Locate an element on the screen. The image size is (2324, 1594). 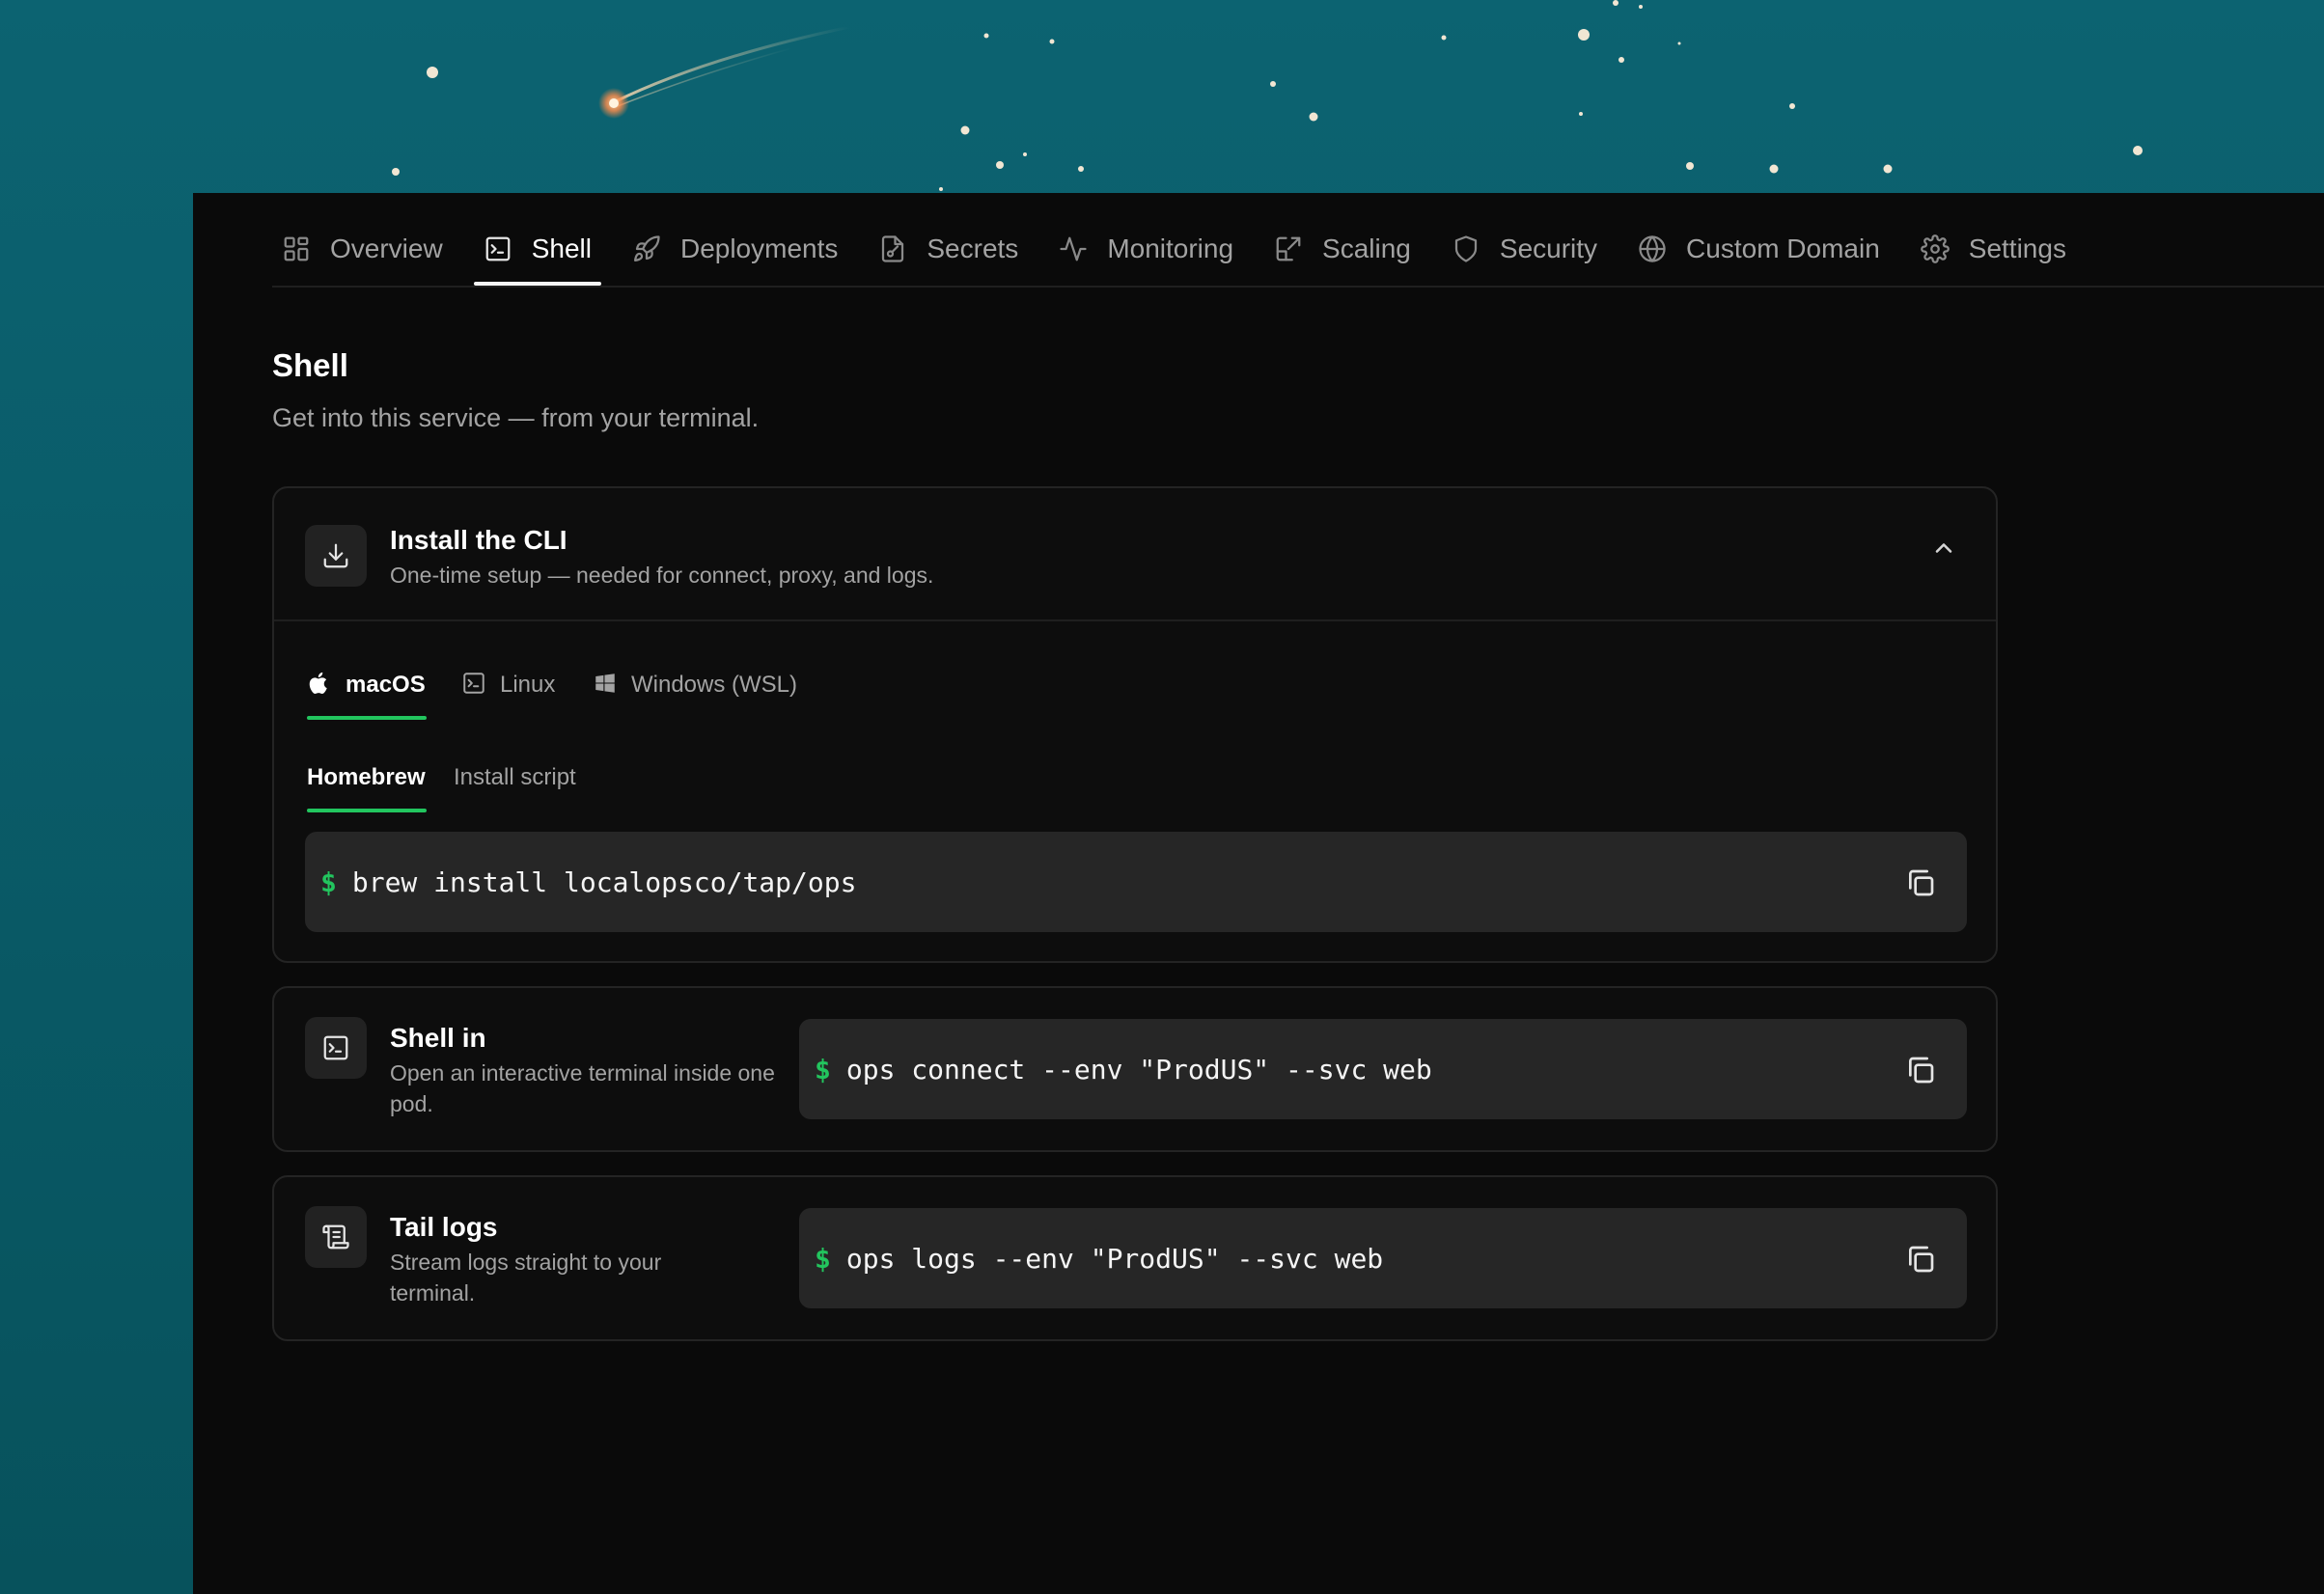
tab-secrets: Secrets is located at coordinates (949, 249).